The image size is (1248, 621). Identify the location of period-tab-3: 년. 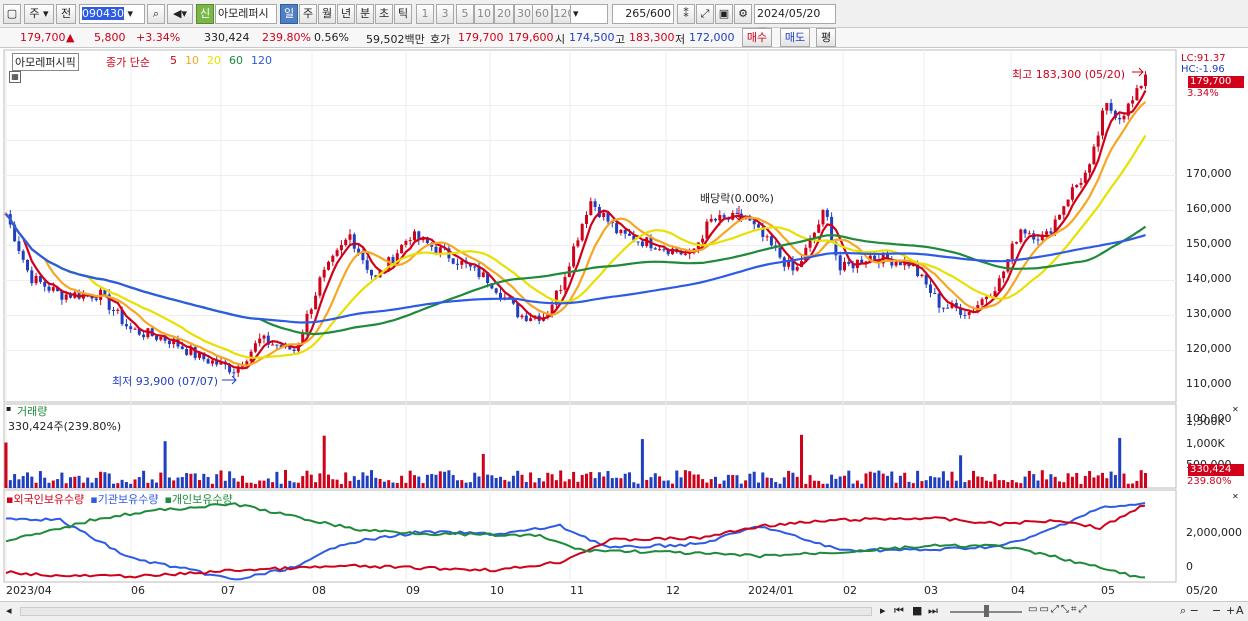
(346, 14).